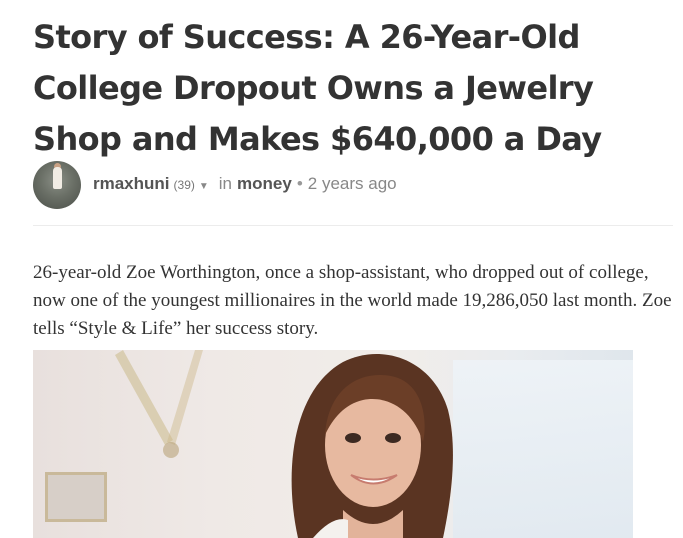 The width and height of the screenshot is (683, 538). What do you see at coordinates (543, 449) in the screenshot?
I see `background-window` at bounding box center [543, 449].